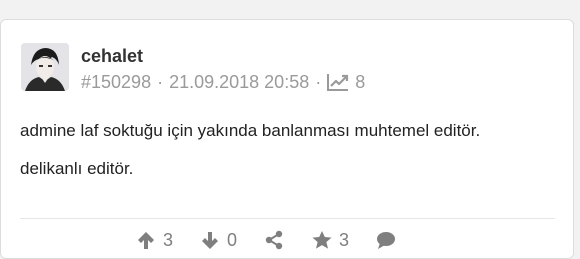  I want to click on actions-divider, so click(287, 218).